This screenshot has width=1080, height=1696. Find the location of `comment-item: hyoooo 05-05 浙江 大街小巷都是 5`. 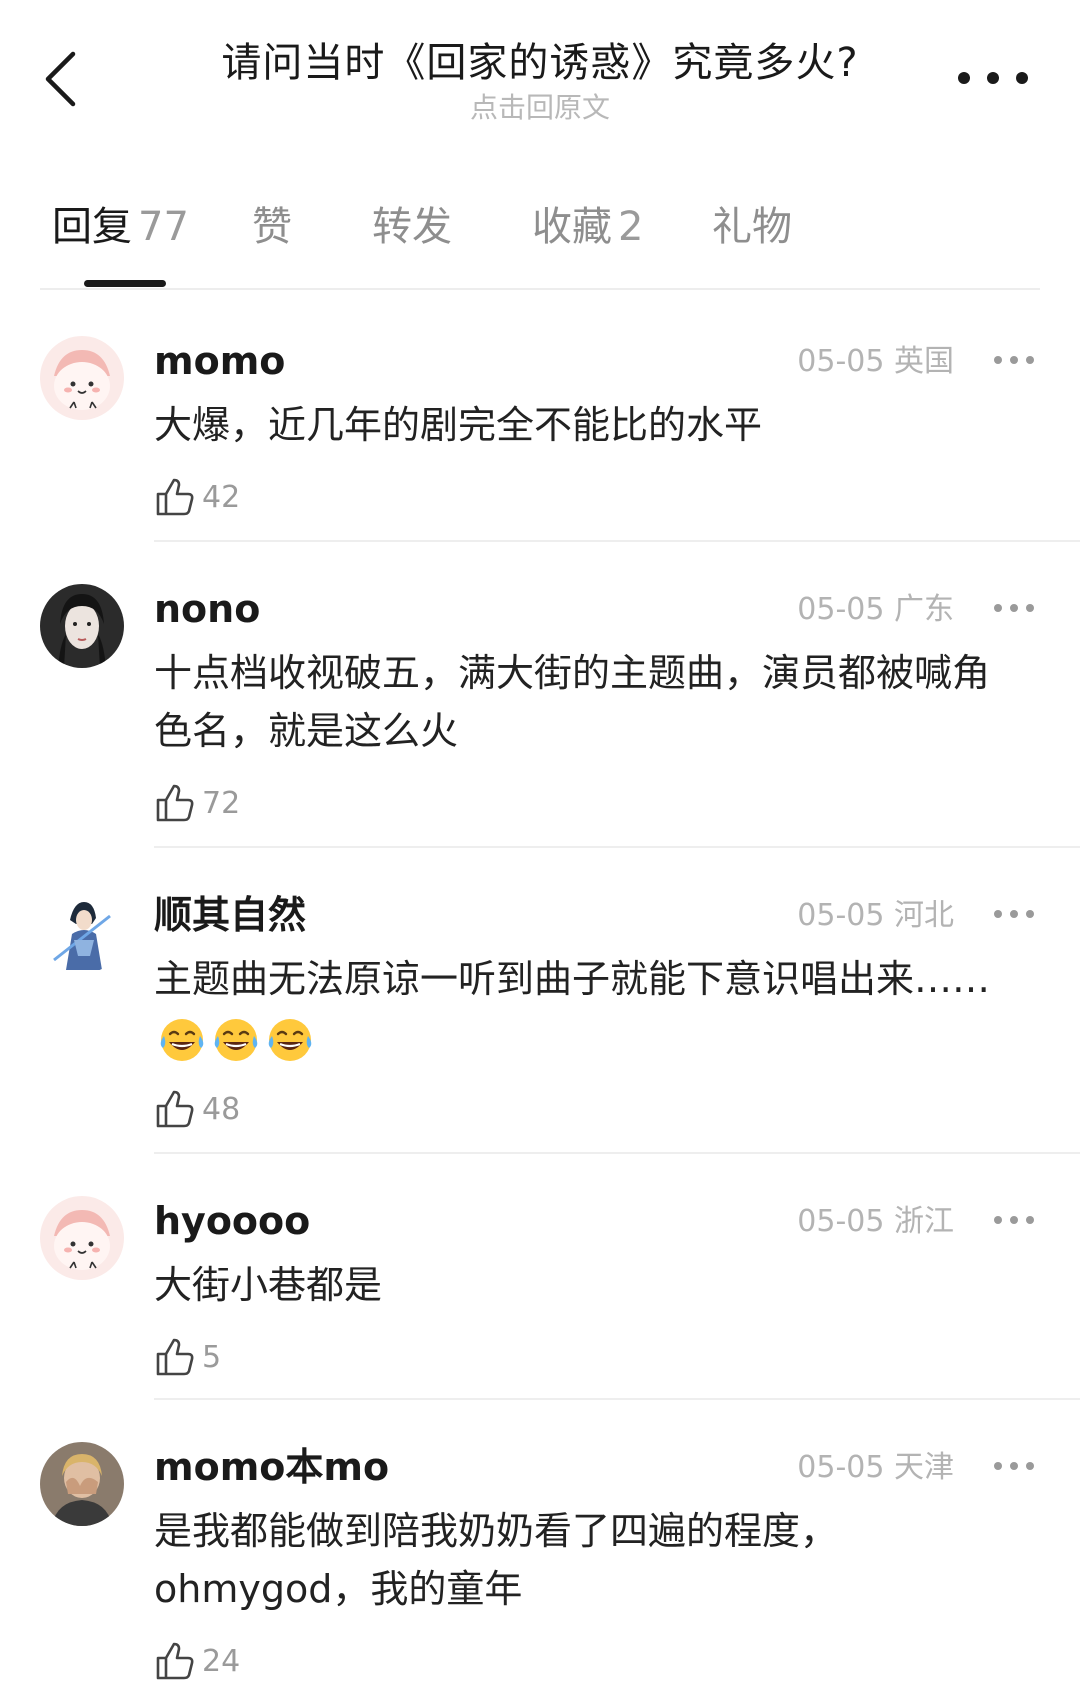

comment-item: hyoooo 05-05 浙江 大街小巷都是 5 is located at coordinates (540, 1298).